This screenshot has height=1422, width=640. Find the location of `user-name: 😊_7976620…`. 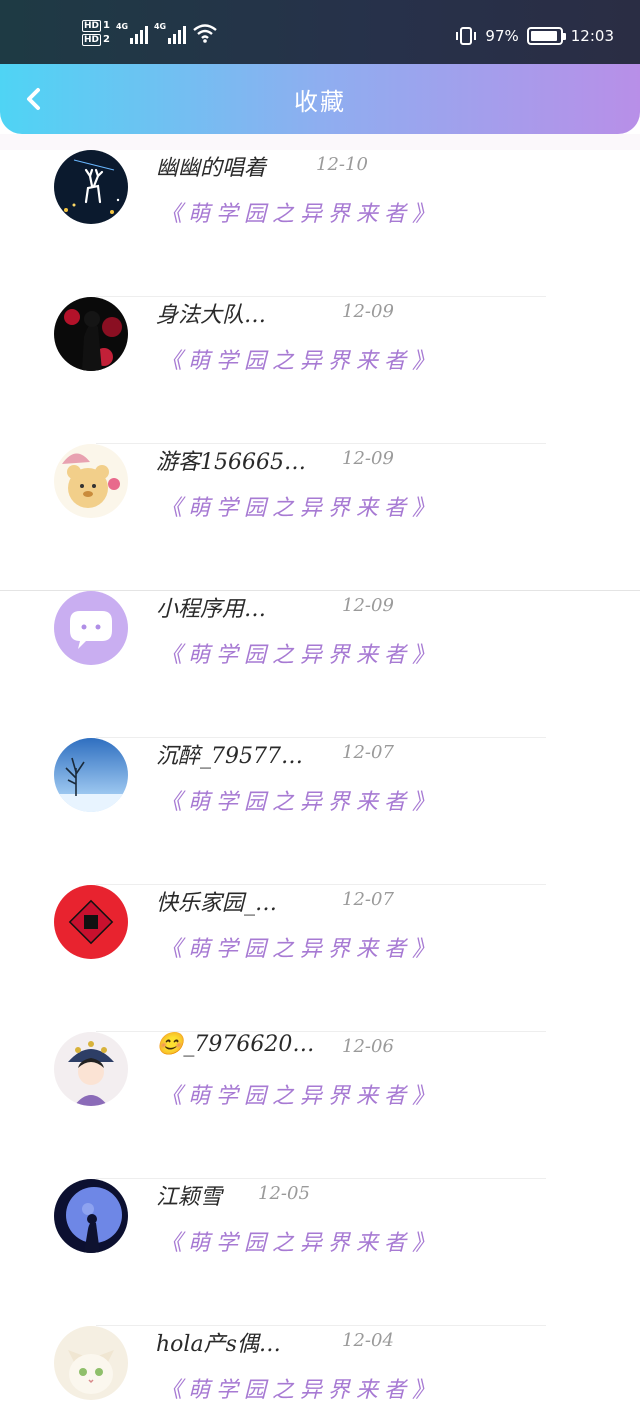

user-name: 😊_7976620… is located at coordinates (235, 1044).